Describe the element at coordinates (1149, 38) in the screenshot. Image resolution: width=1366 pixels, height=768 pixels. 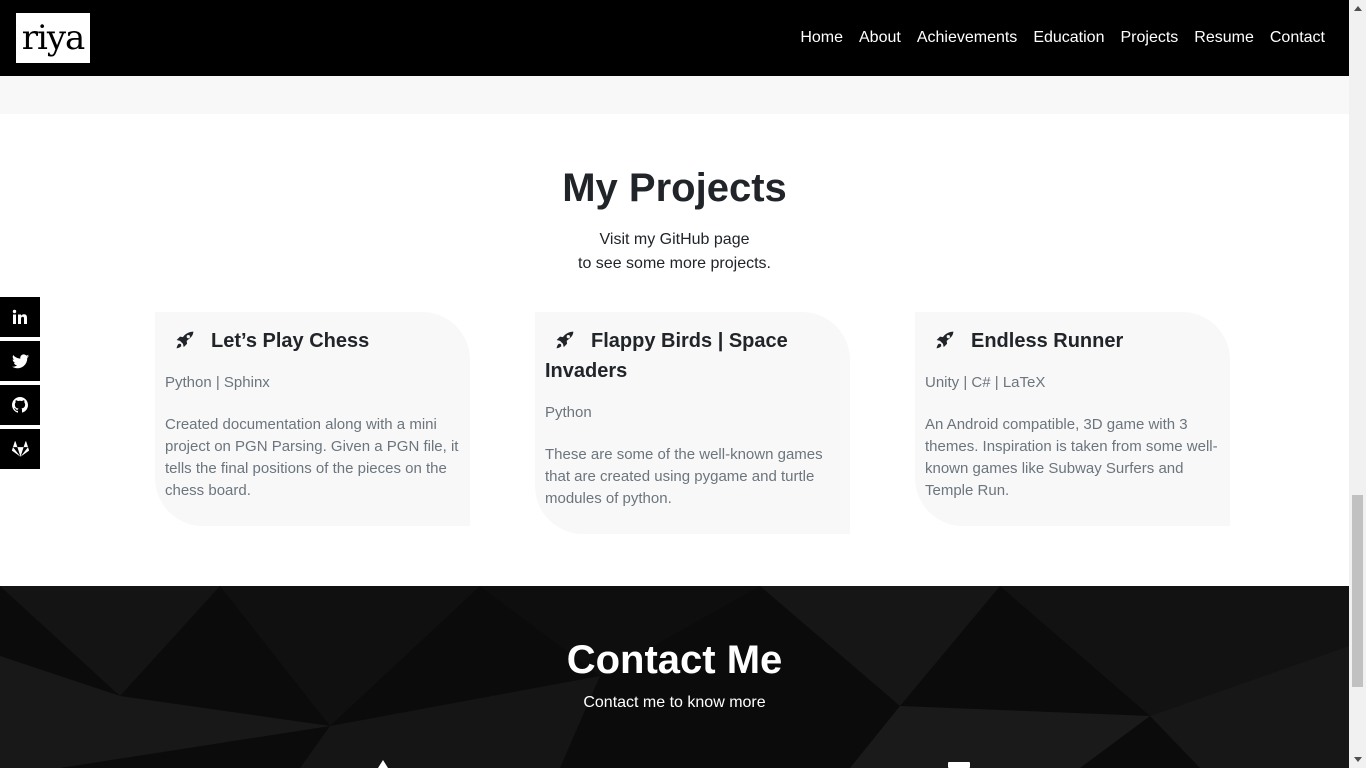
I see `nav-projects: Projects` at that location.